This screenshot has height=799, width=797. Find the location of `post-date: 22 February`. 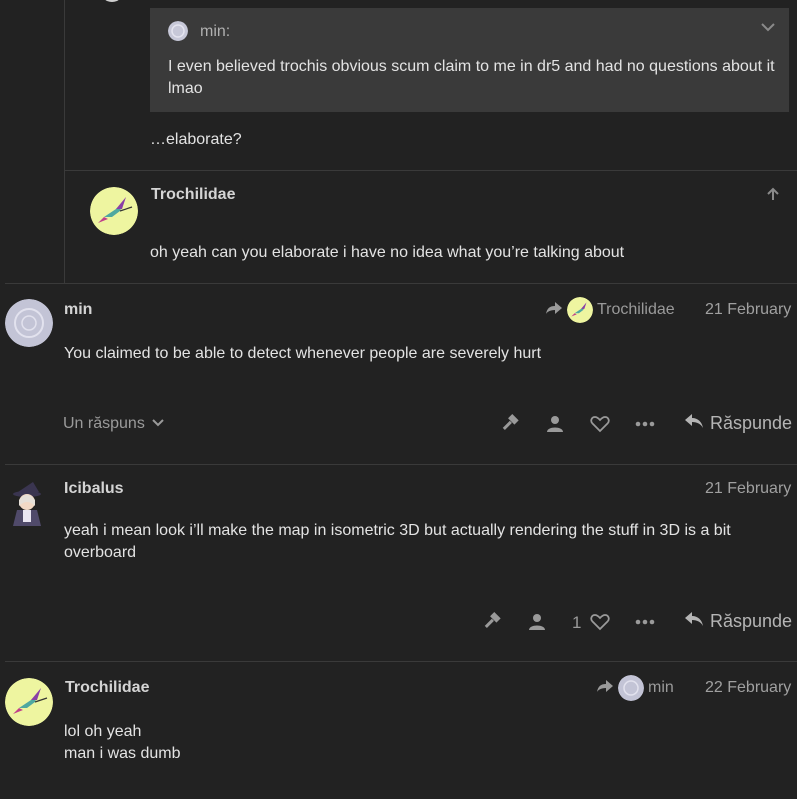

post-date: 22 February is located at coordinates (748, 688).